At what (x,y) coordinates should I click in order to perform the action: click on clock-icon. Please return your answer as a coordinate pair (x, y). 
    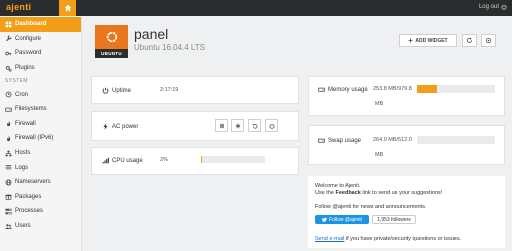
    Looking at the image, I should click on (8, 94).